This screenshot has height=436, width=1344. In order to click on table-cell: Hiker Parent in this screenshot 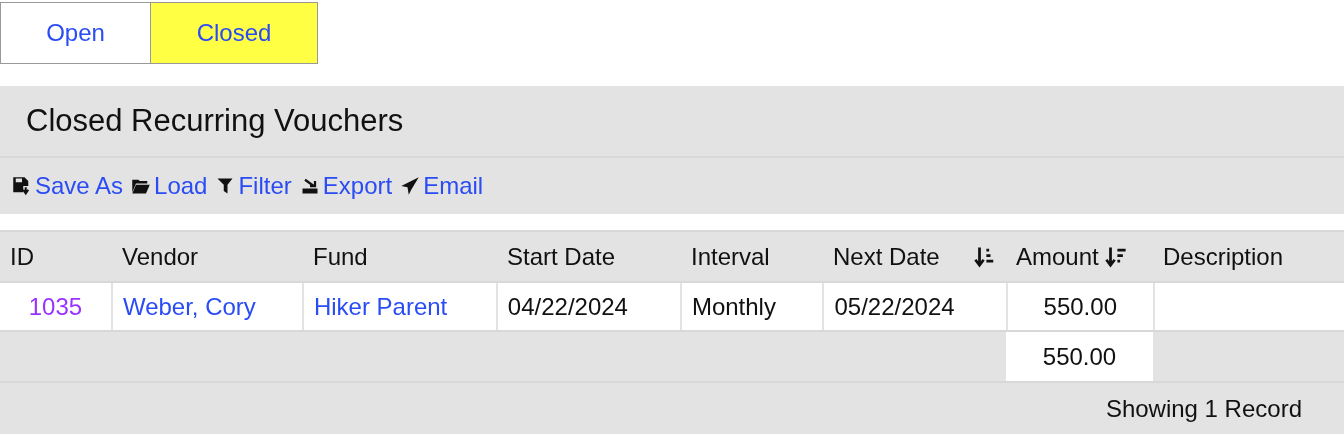, I will do `click(399, 306)`.